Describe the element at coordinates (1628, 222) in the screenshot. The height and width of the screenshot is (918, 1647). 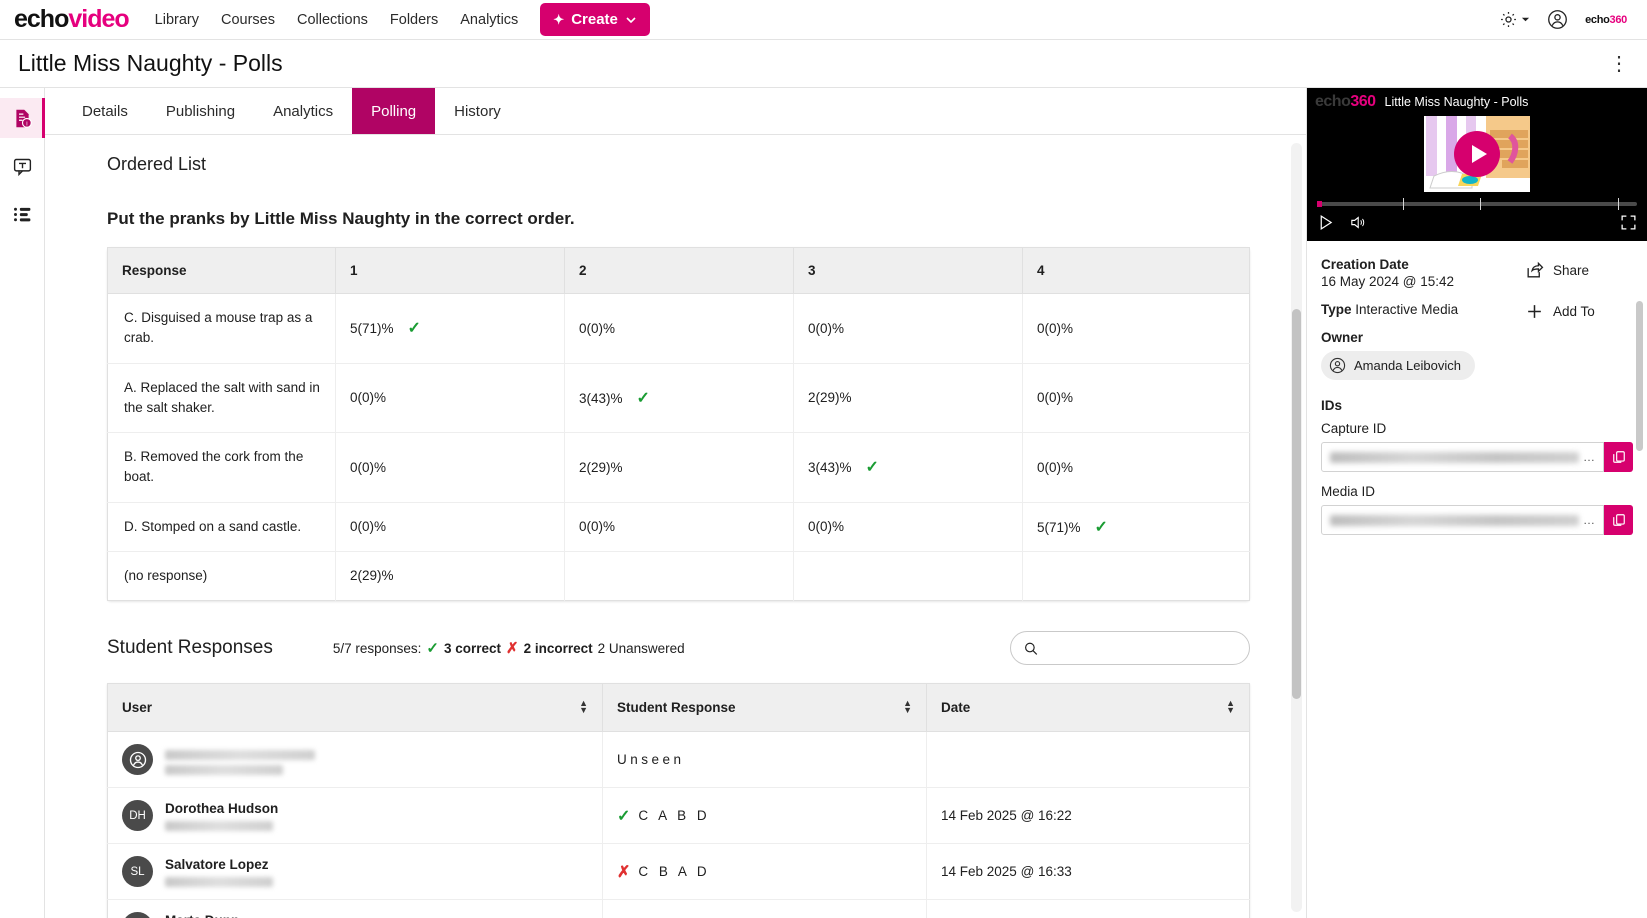
I see `fullscreen-icon` at that location.